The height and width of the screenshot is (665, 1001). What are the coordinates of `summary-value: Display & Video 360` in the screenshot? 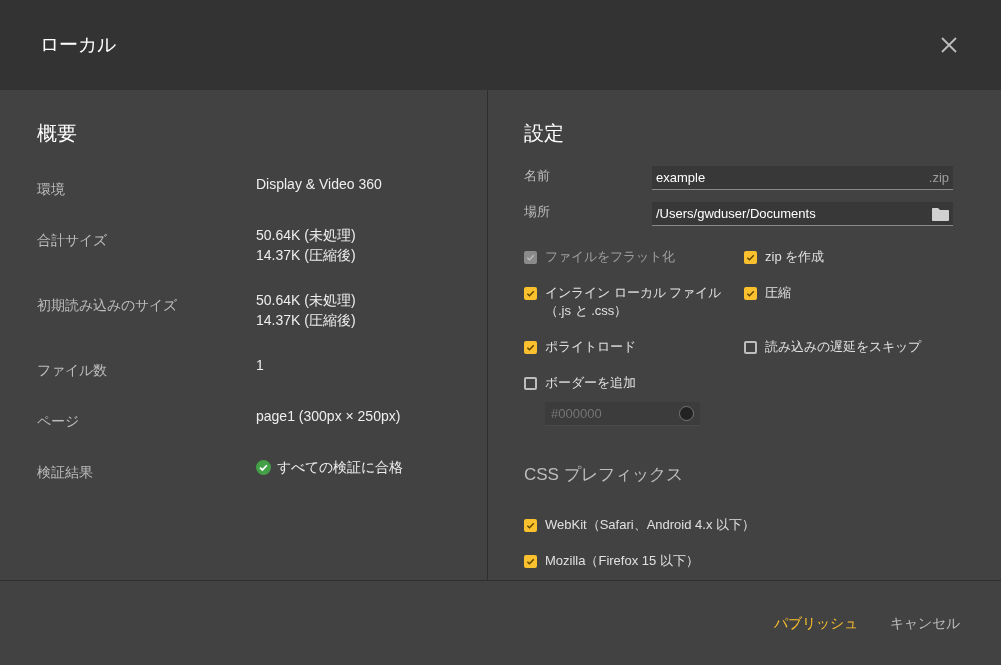 It's located at (319, 184).